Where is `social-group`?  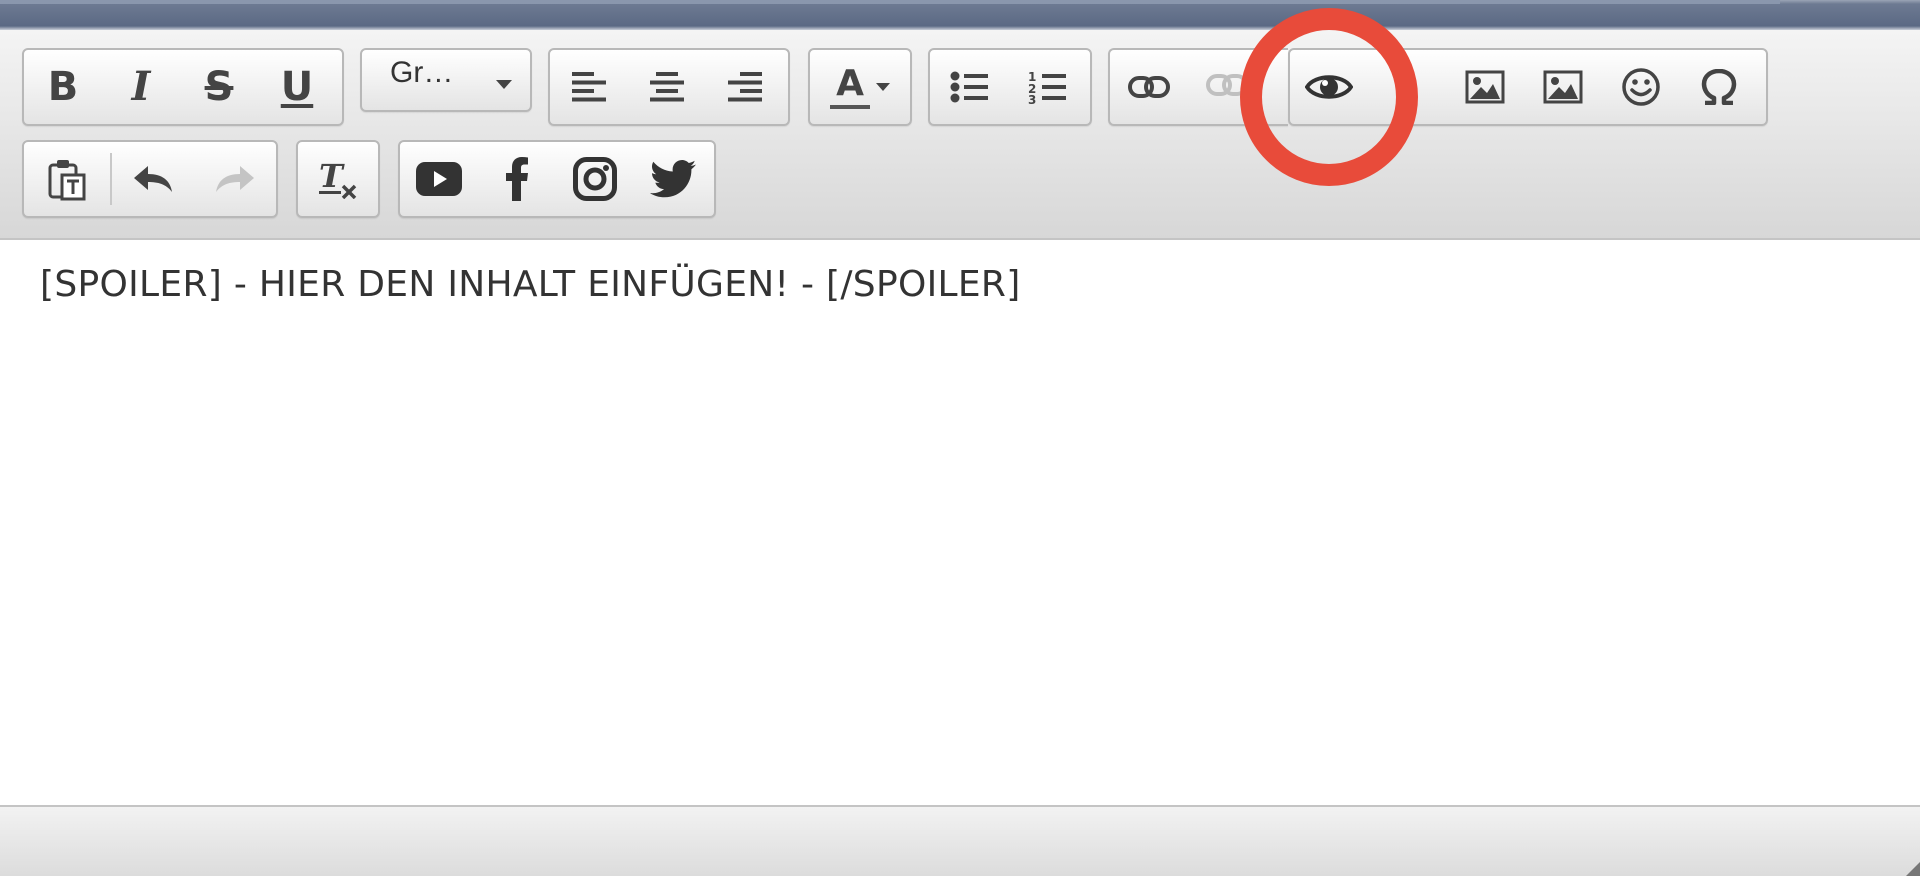 social-group is located at coordinates (557, 179).